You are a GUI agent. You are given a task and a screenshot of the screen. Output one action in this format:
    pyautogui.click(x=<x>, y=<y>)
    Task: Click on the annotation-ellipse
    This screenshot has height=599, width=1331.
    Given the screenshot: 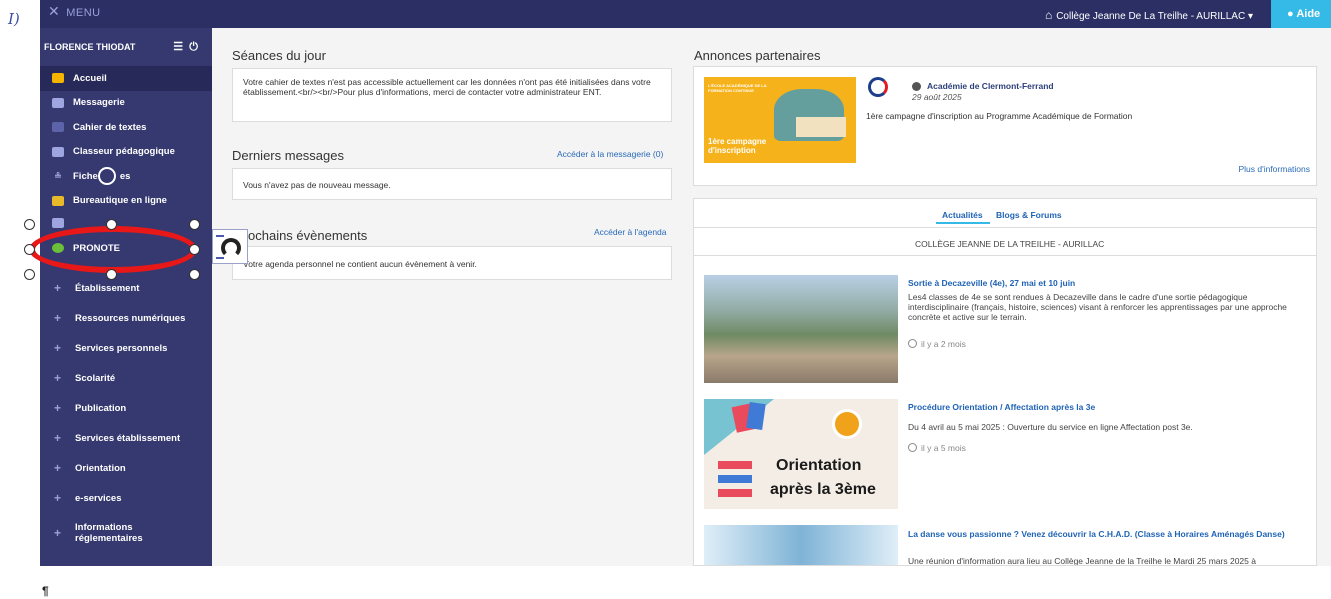 What is the action you would take?
    pyautogui.click(x=113, y=249)
    